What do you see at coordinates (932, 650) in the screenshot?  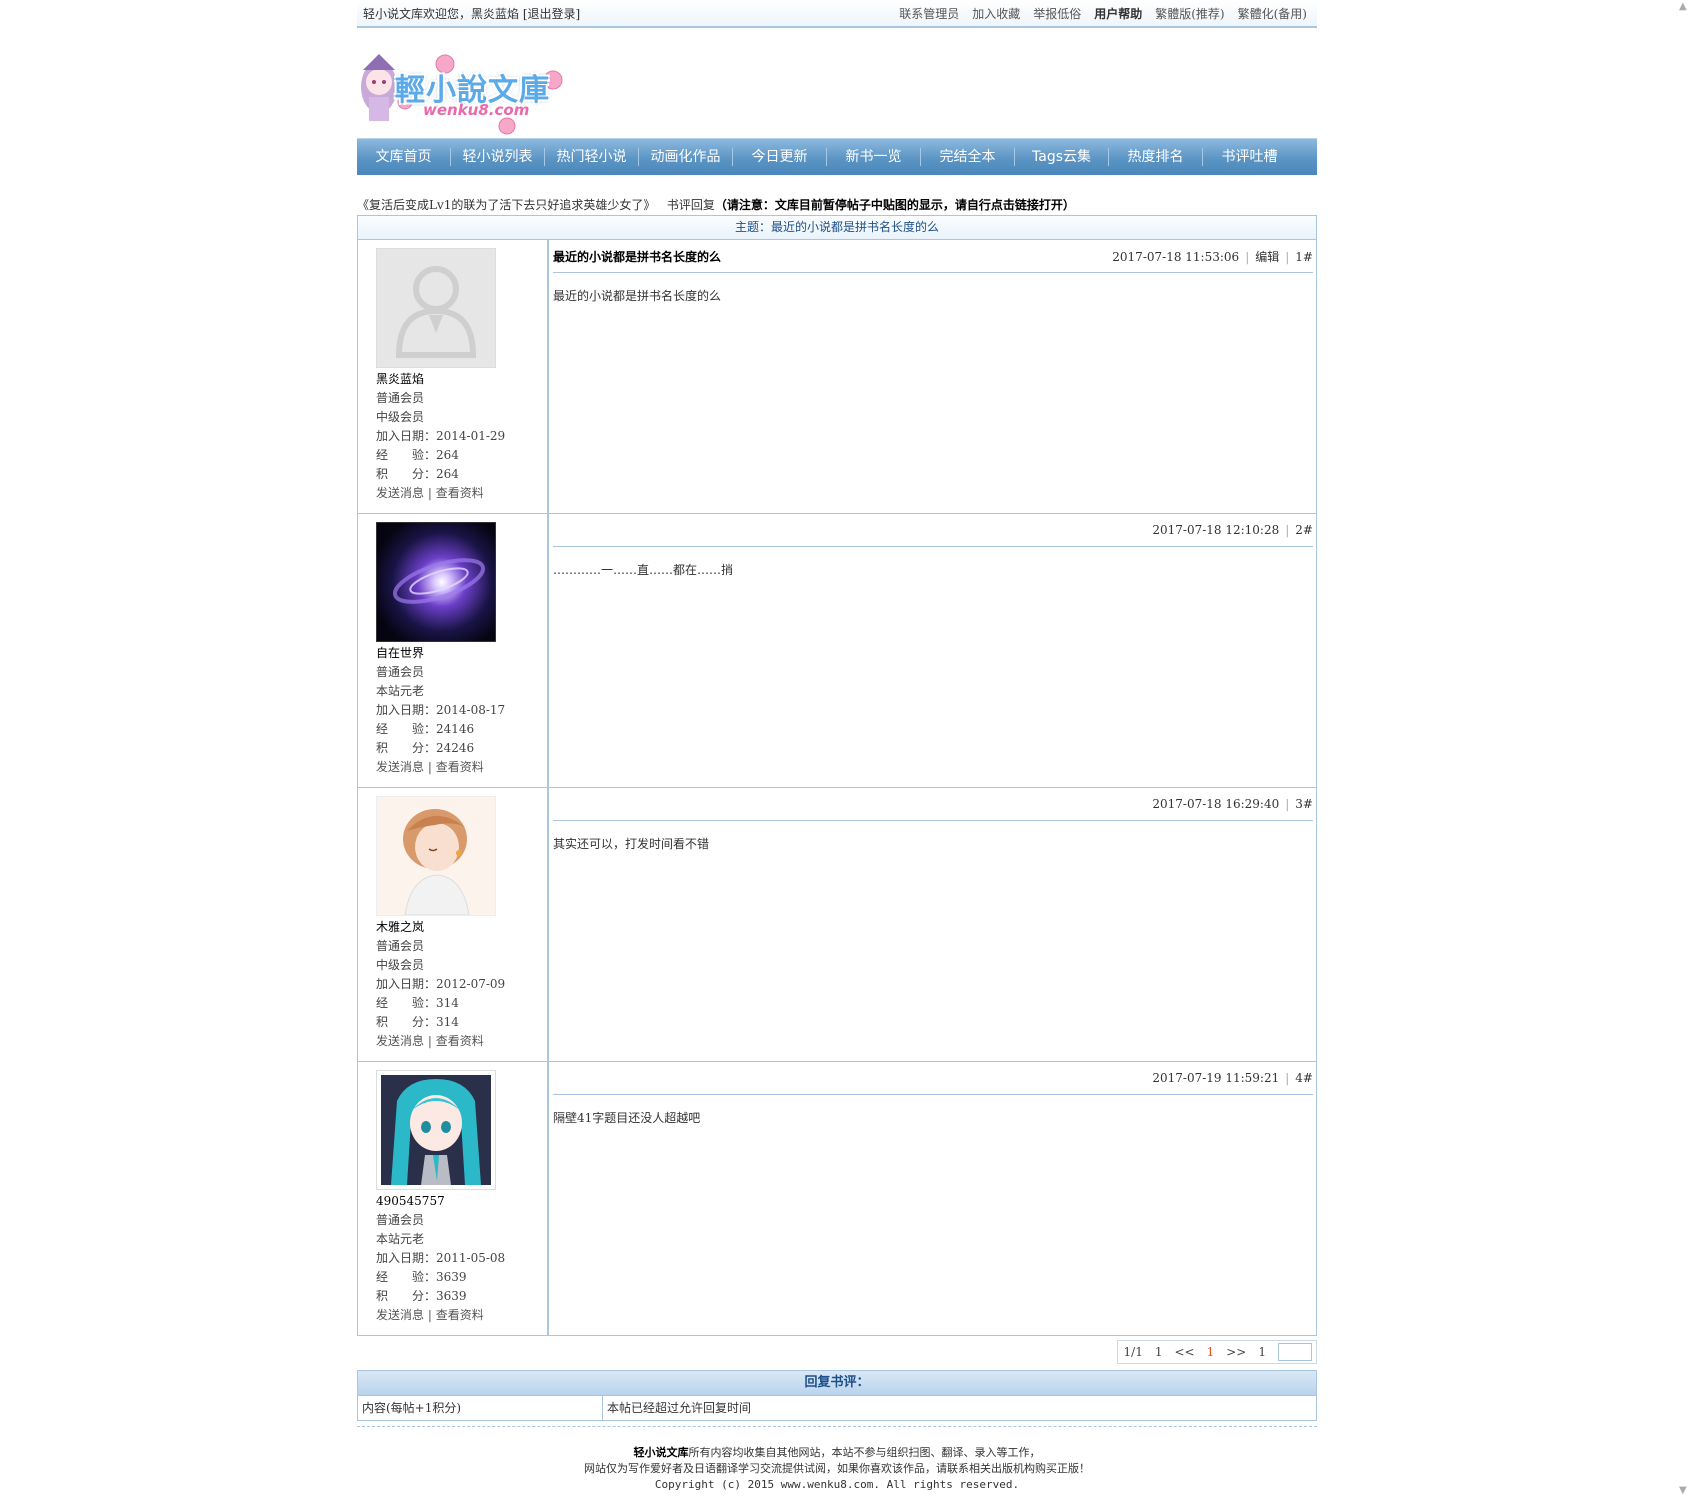 I see `post-main: 2017-07-18 12:10:28 | 2# …………一……直……都在……捎` at bounding box center [932, 650].